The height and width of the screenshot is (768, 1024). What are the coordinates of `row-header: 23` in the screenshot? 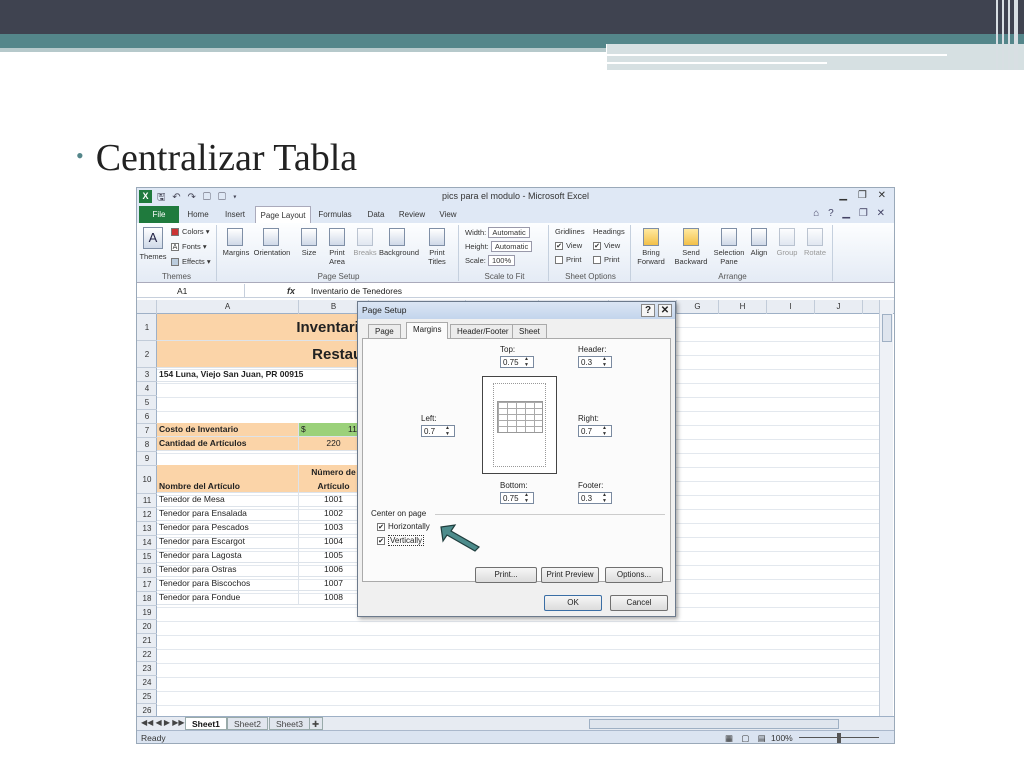 It's located at (147, 669).